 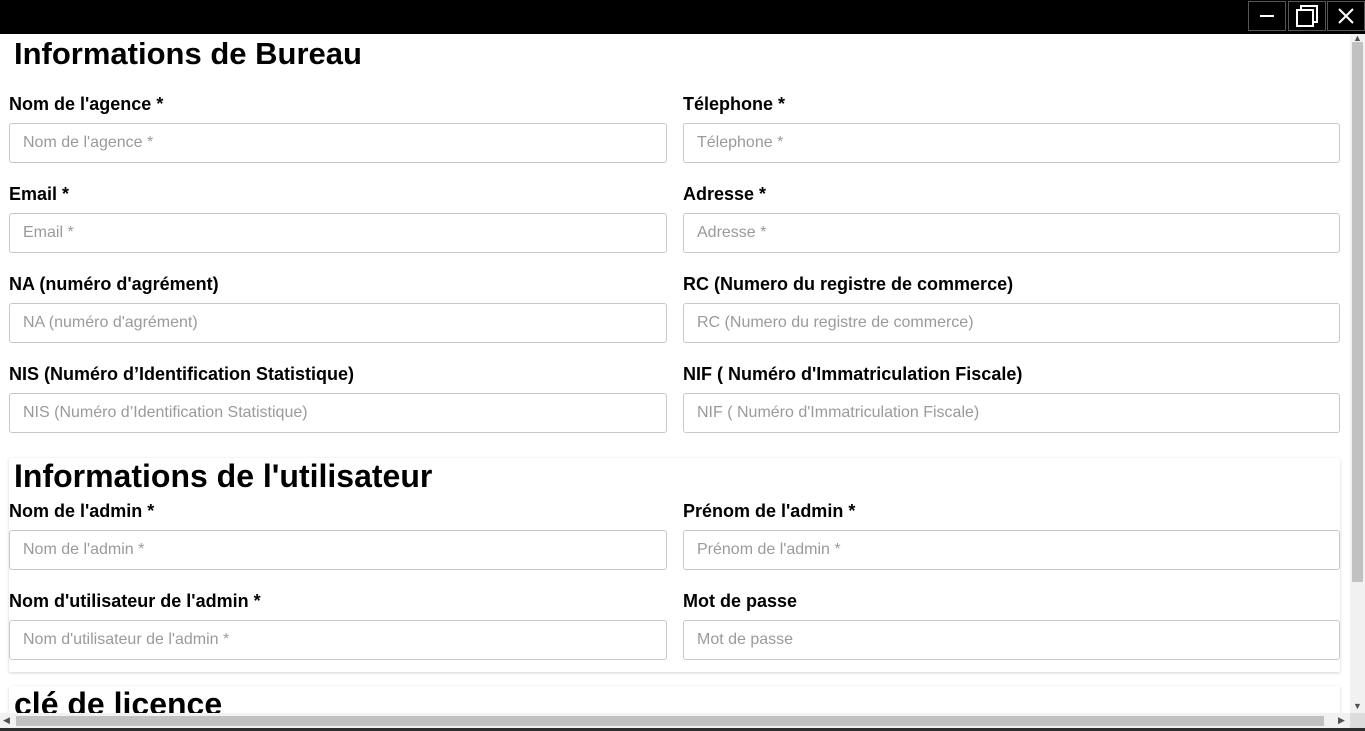 I want to click on vertical-scroll-thumb, so click(x=1357, y=312).